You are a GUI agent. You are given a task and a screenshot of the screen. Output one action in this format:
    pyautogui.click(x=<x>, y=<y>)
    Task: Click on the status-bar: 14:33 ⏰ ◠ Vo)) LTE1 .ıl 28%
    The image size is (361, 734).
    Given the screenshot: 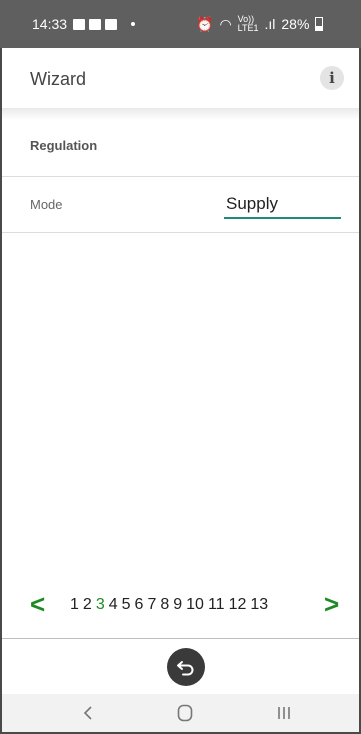 What is the action you would take?
    pyautogui.click(x=180, y=24)
    